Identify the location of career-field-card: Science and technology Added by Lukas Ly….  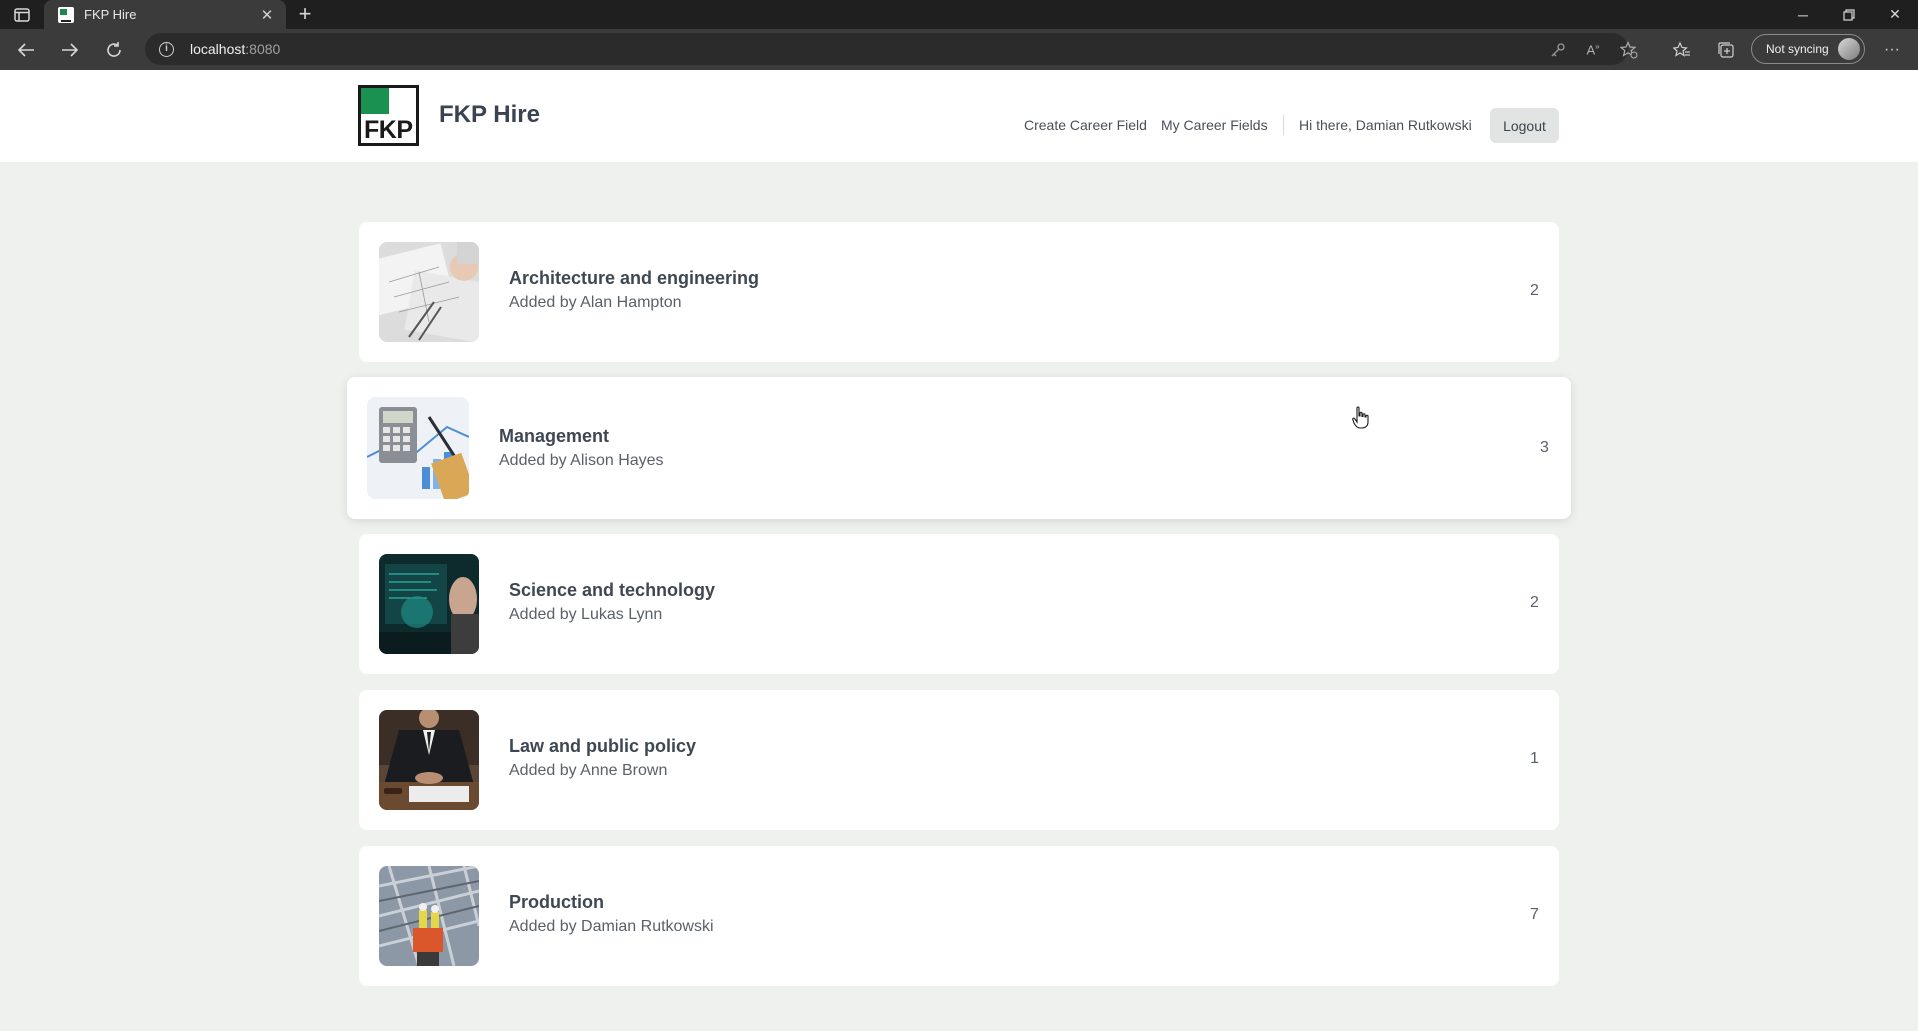
(959, 604).